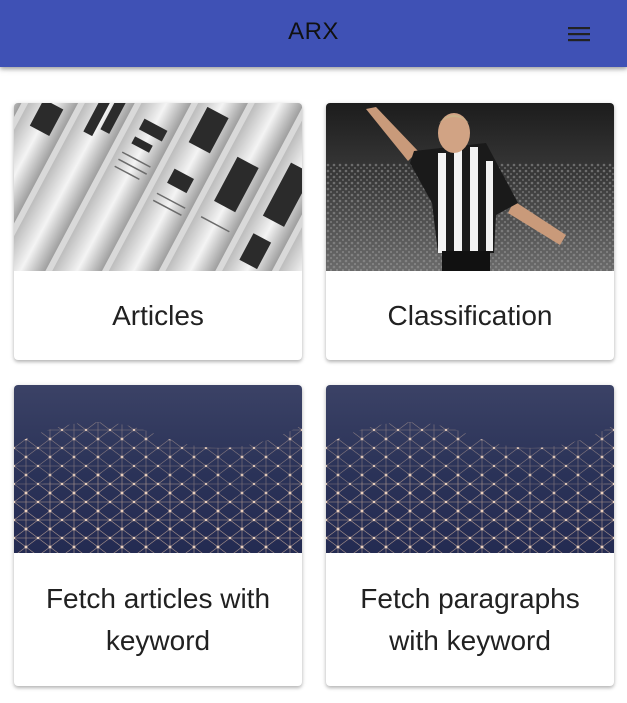 This screenshot has height=703, width=627. Describe the element at coordinates (158, 619) in the screenshot. I see `card-title: Fetch articles with keyword` at that location.